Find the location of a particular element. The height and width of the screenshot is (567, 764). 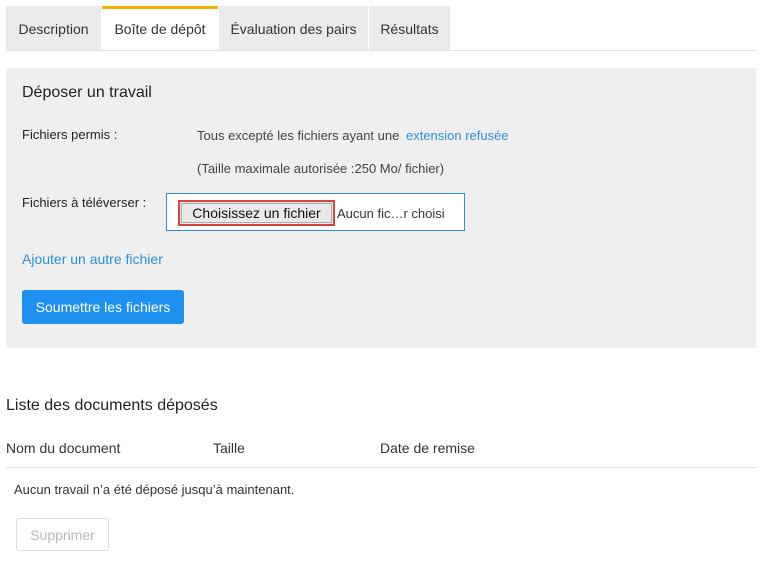

submit-files-button: Soumettre les fichiers is located at coordinates (103, 307).